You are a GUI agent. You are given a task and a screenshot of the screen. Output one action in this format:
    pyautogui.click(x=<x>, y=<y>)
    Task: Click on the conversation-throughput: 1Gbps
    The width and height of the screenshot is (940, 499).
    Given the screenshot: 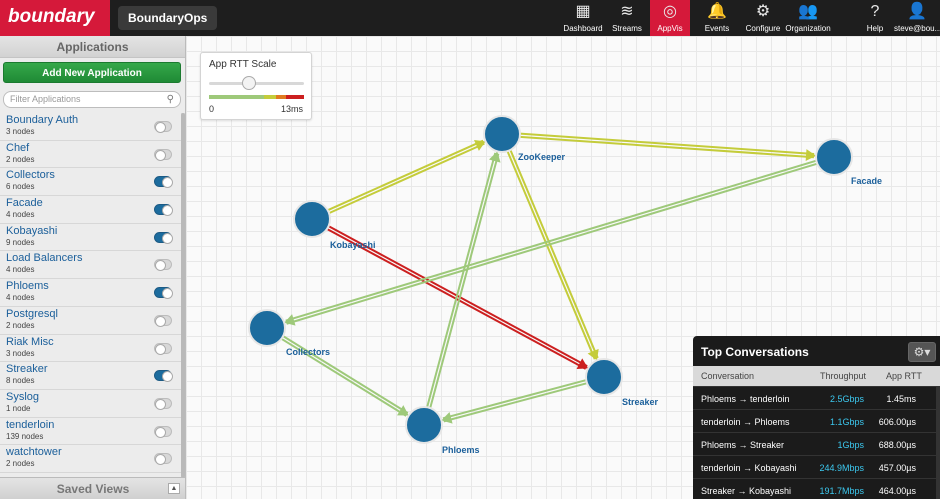 What is the action you would take?
    pyautogui.click(x=850, y=445)
    